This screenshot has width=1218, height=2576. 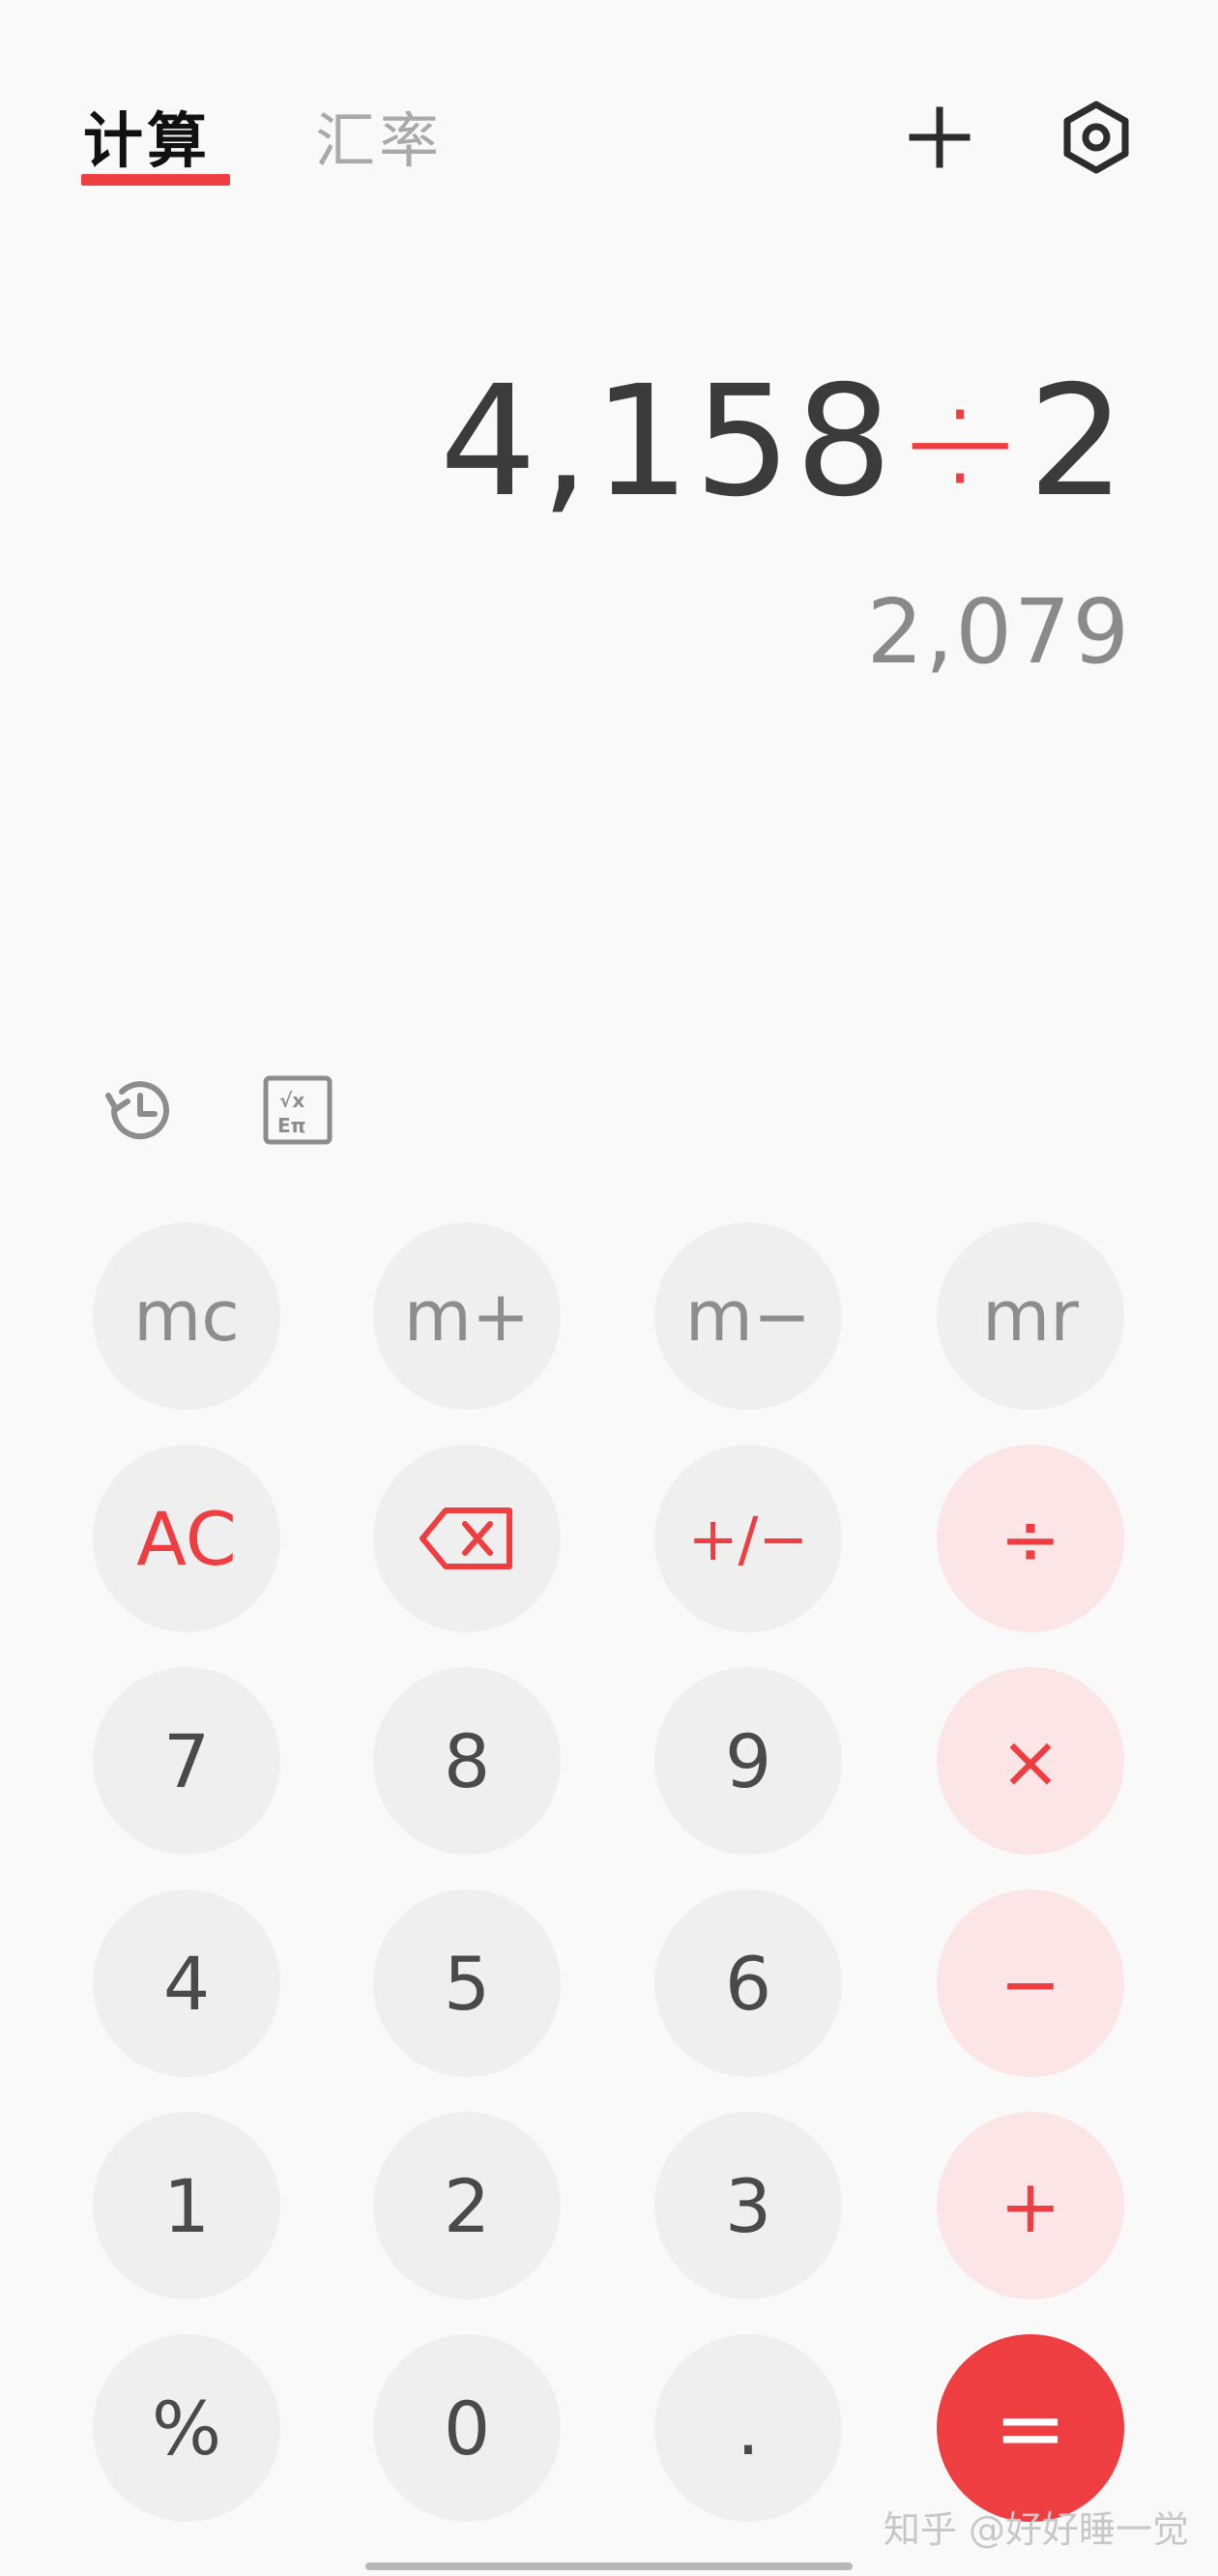 What do you see at coordinates (748, 1316) in the screenshot?
I see `m-minus-button: m−` at bounding box center [748, 1316].